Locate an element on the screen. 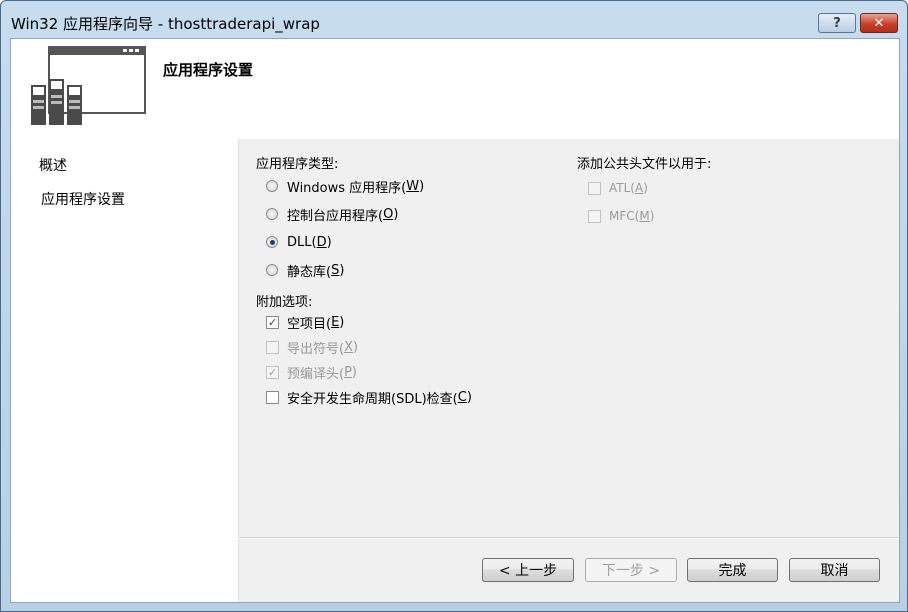  option-accelerator: A is located at coordinates (639, 188).